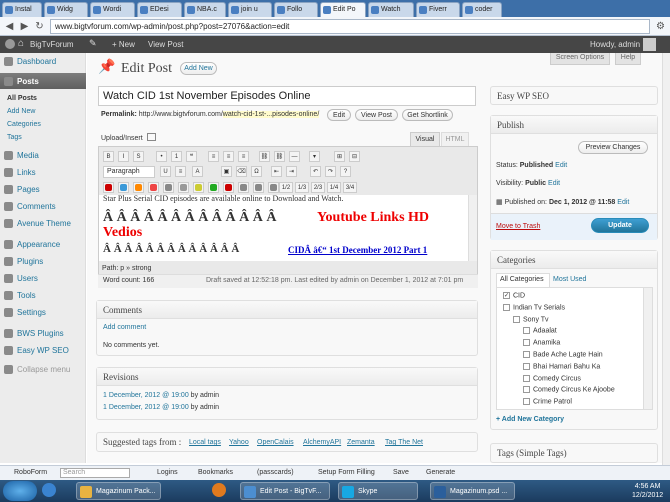  What do you see at coordinates (49, 490) in the screenshot?
I see `ie-icon` at bounding box center [49, 490].